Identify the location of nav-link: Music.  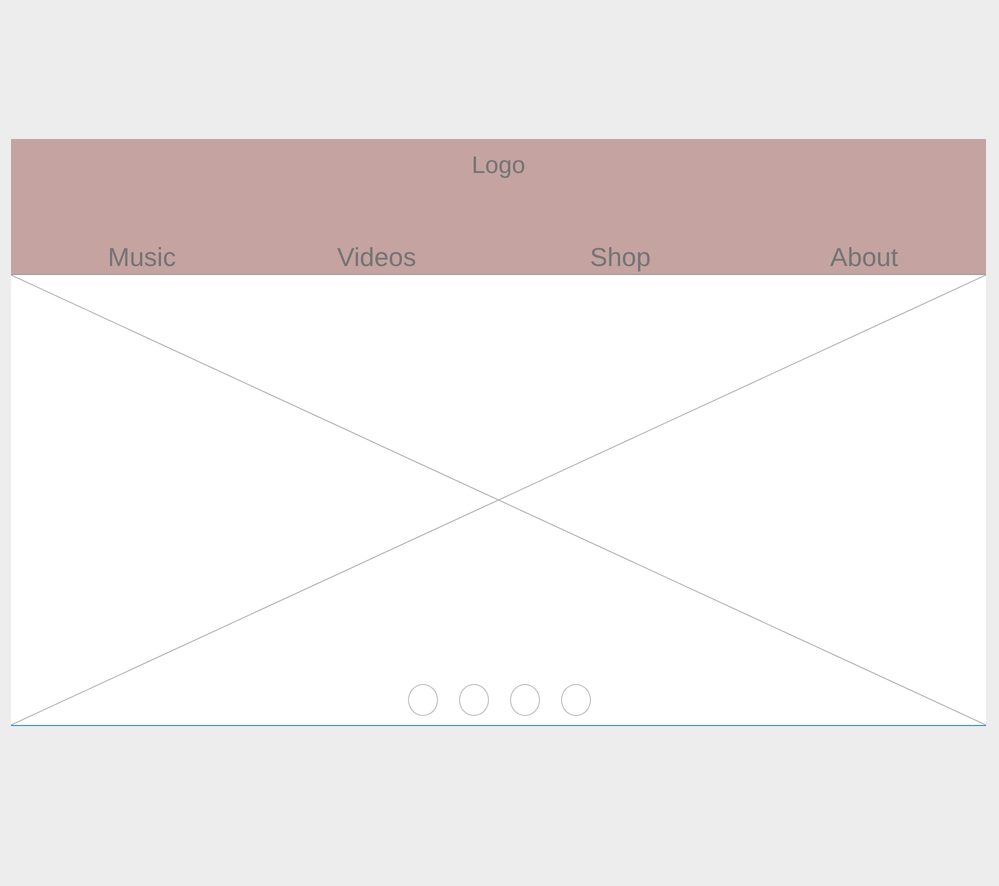
(142, 257).